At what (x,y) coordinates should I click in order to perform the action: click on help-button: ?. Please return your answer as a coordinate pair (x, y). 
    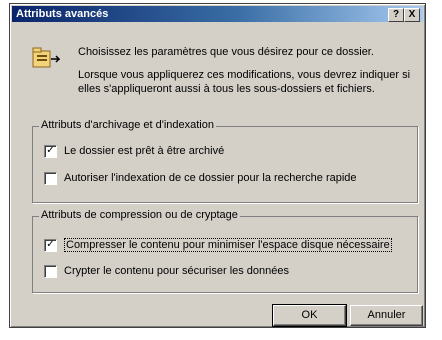
    Looking at the image, I should click on (396, 15).